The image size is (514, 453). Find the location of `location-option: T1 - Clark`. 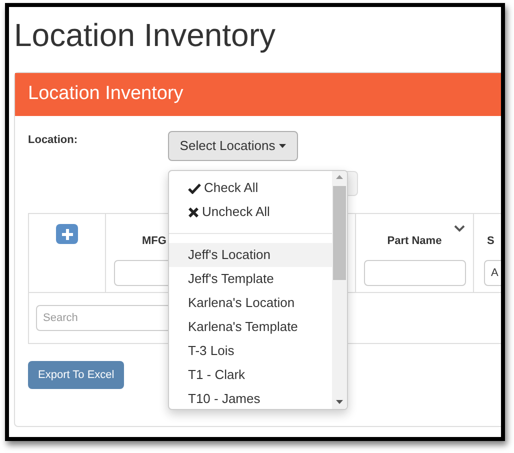

location-option: T1 - Clark is located at coordinates (250, 375).